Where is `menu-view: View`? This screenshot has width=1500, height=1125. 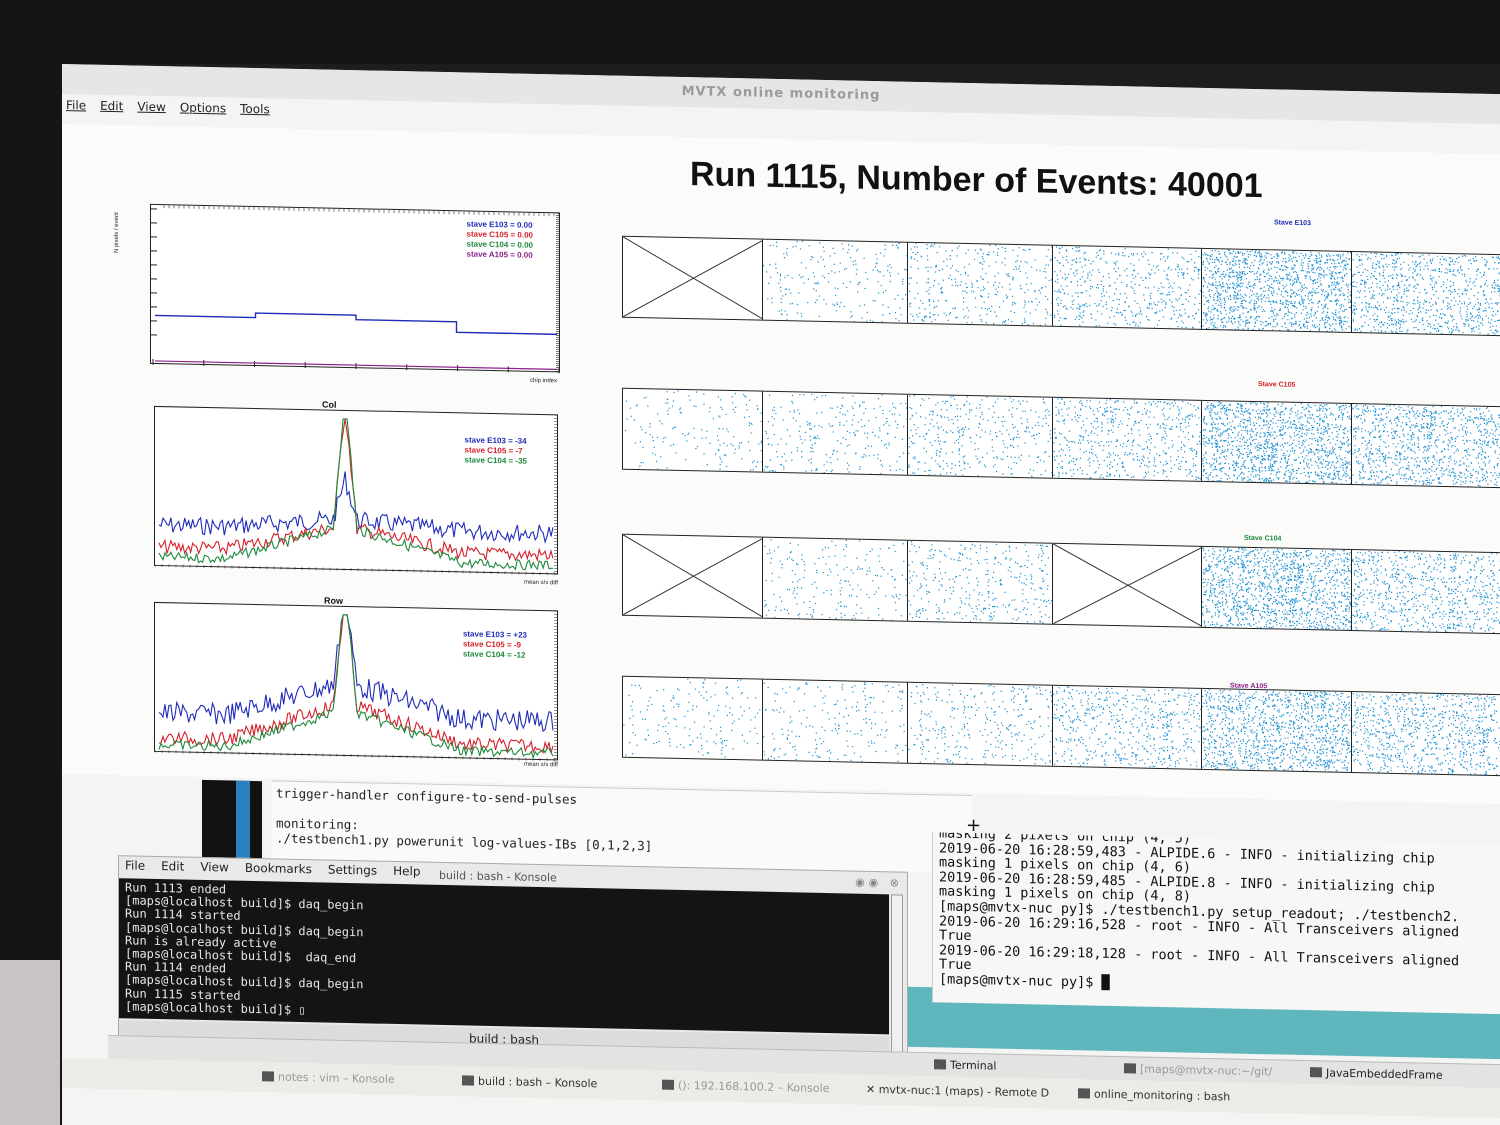
menu-view: View is located at coordinates (151, 111).